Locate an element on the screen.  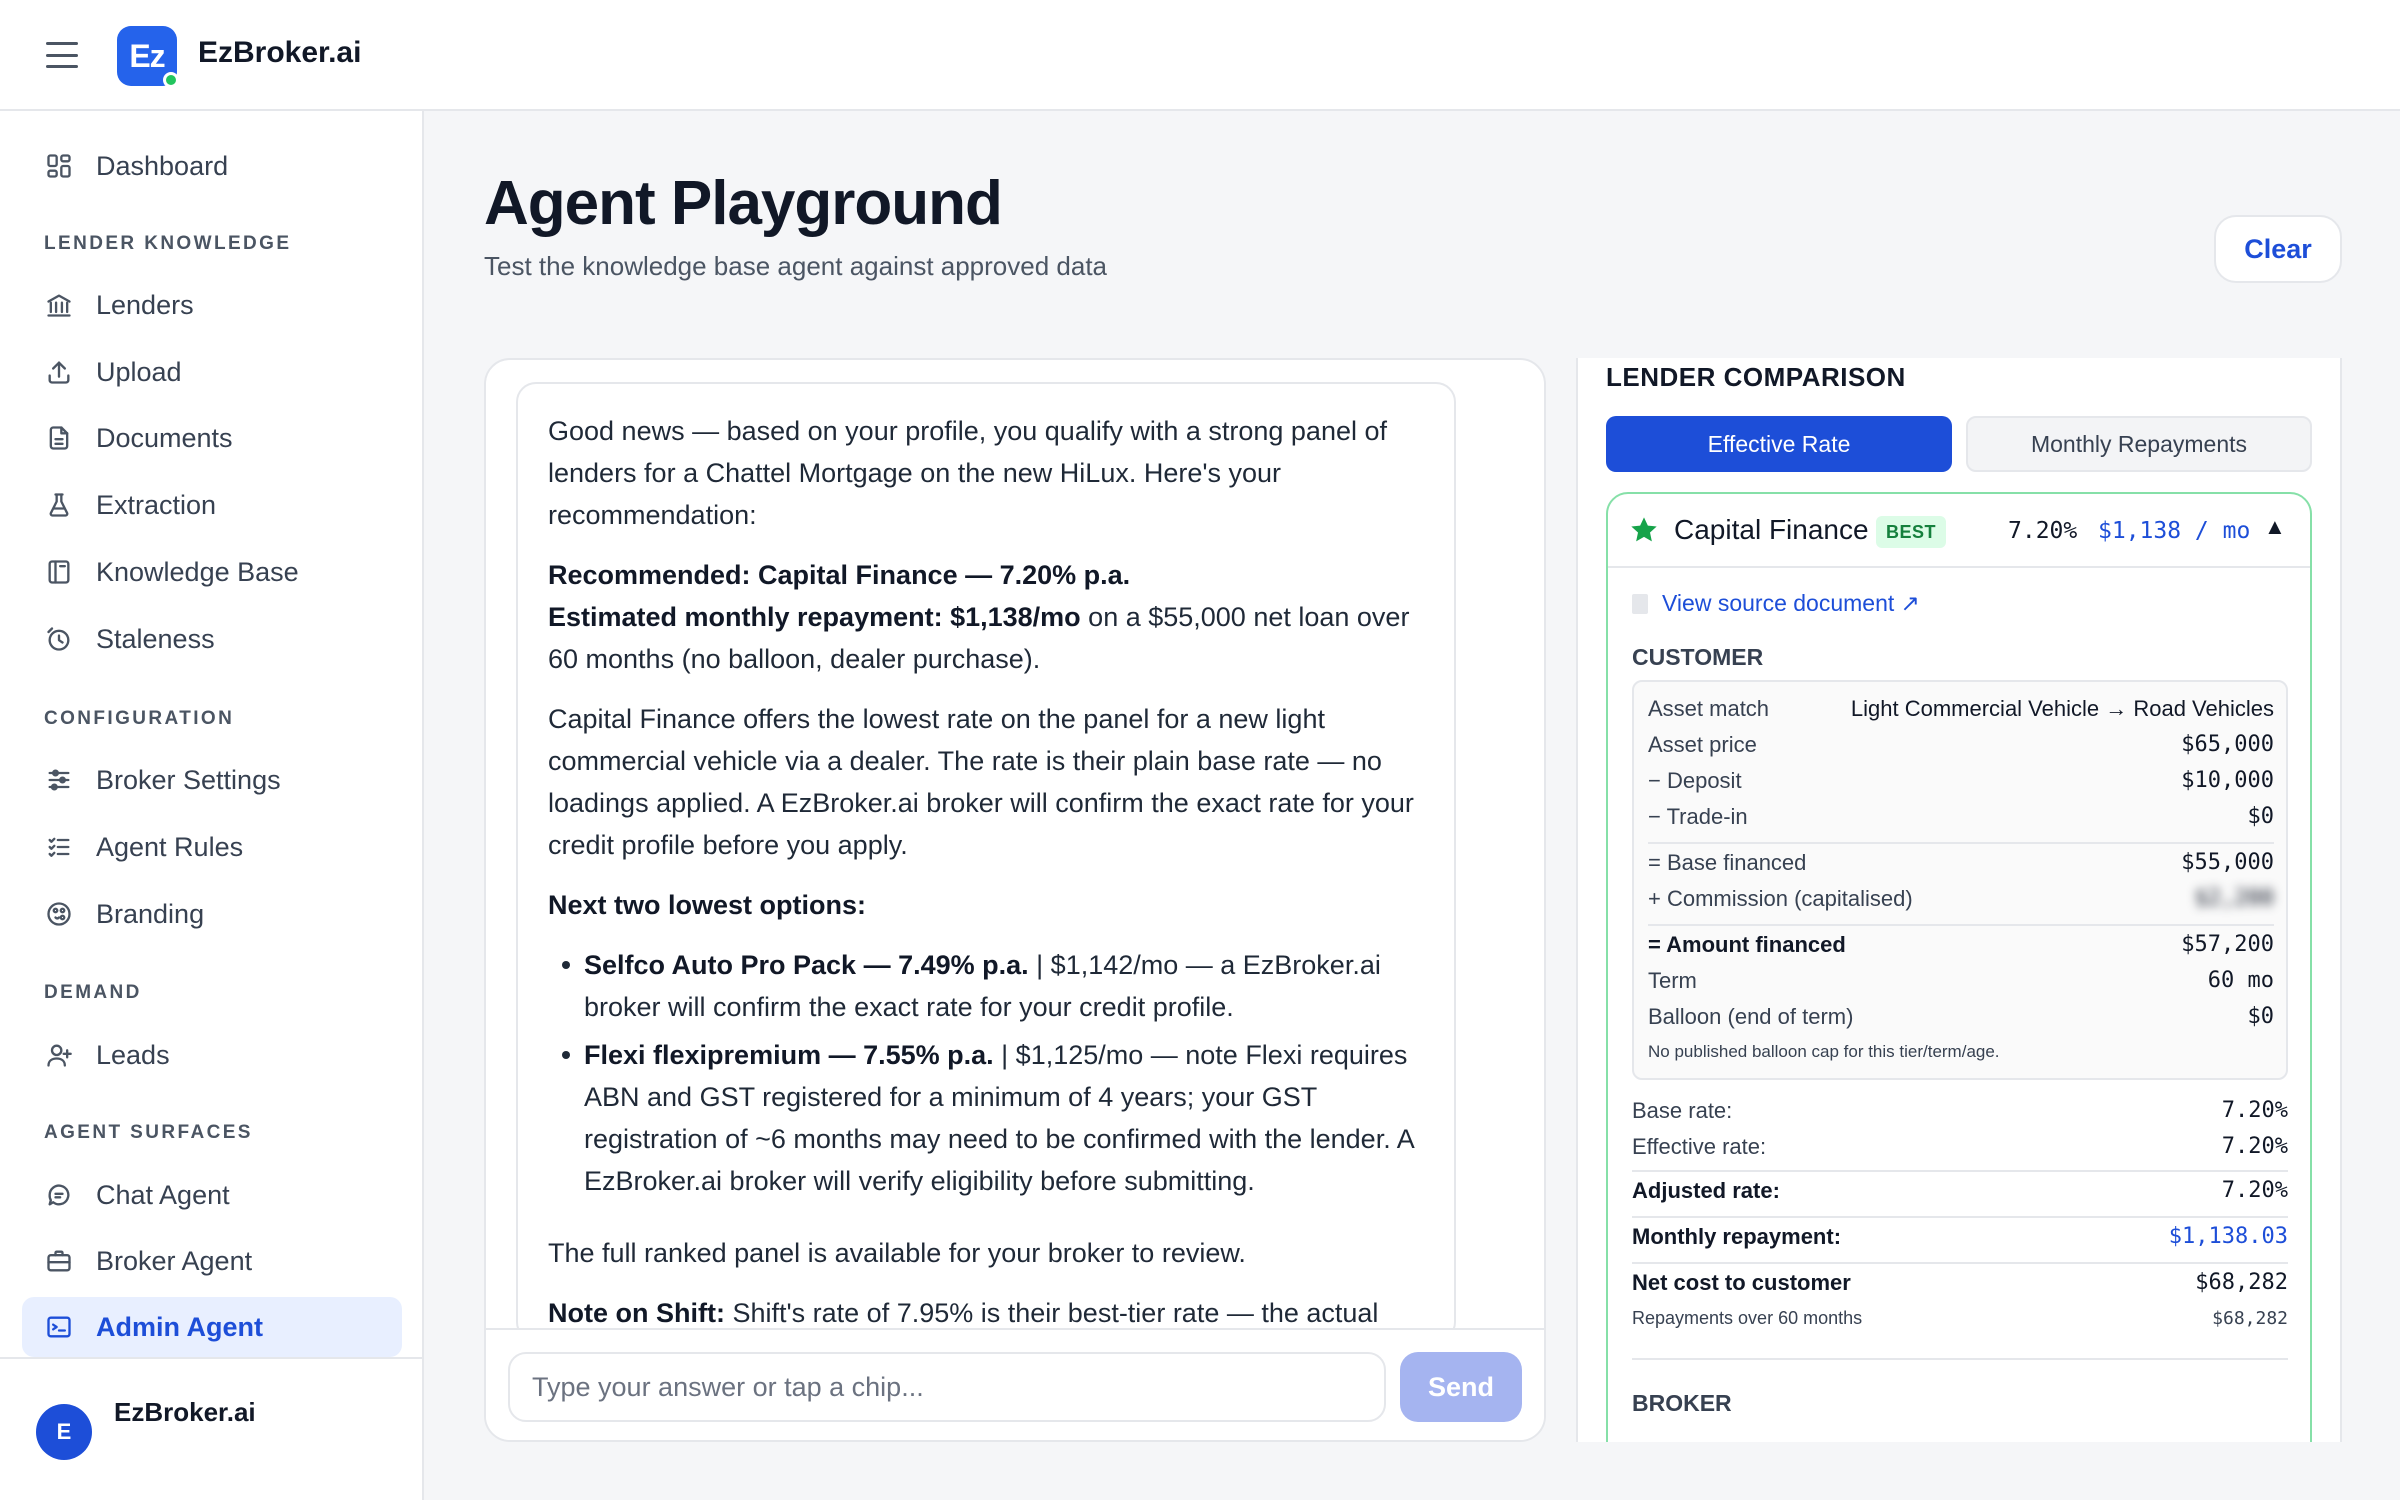
sidebar-item-label: Extraction is located at coordinates (156, 504).